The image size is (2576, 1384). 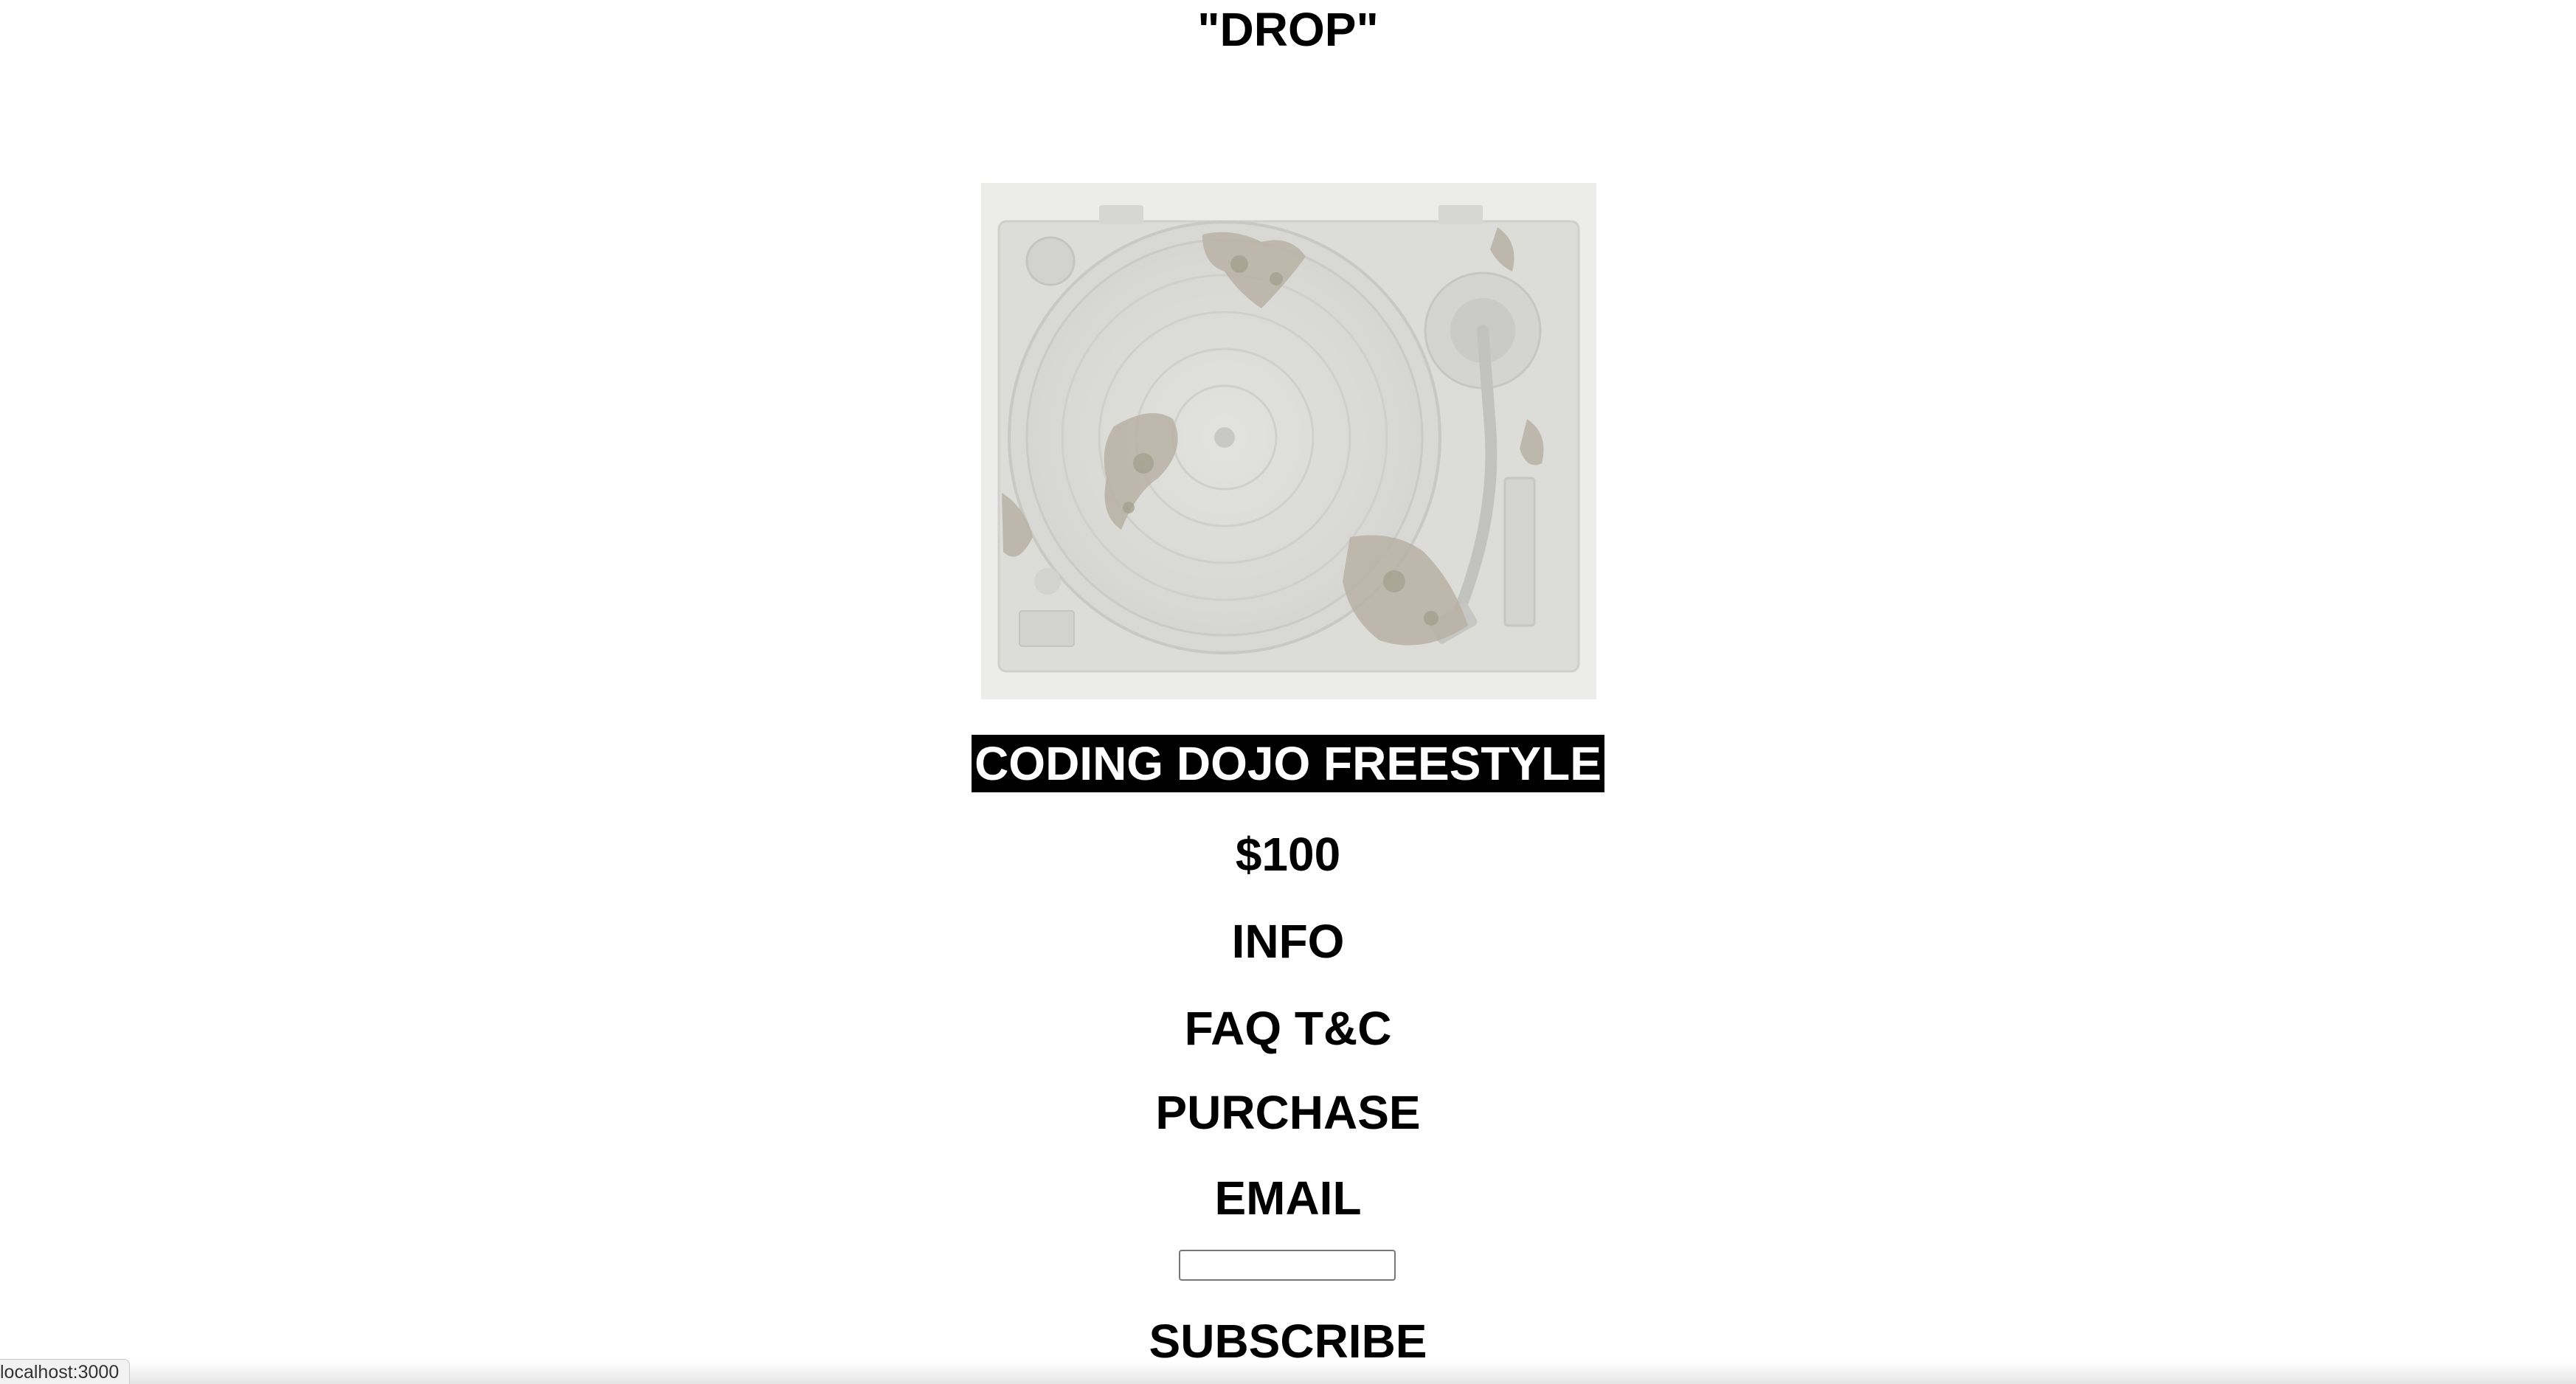 I want to click on turntable-image, so click(x=1289, y=441).